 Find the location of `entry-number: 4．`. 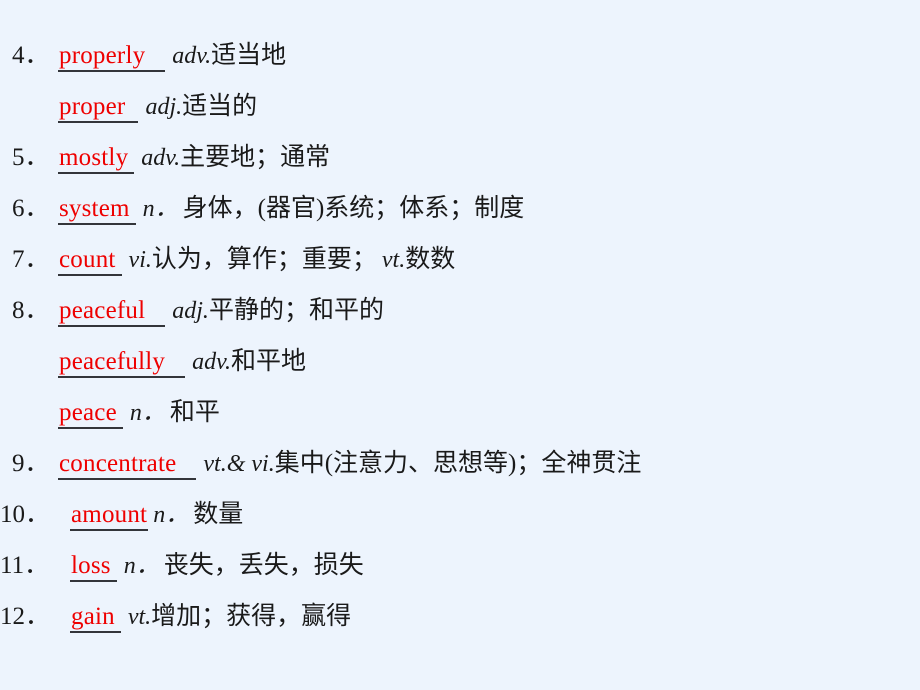

entry-number: 4． is located at coordinates (31, 55).